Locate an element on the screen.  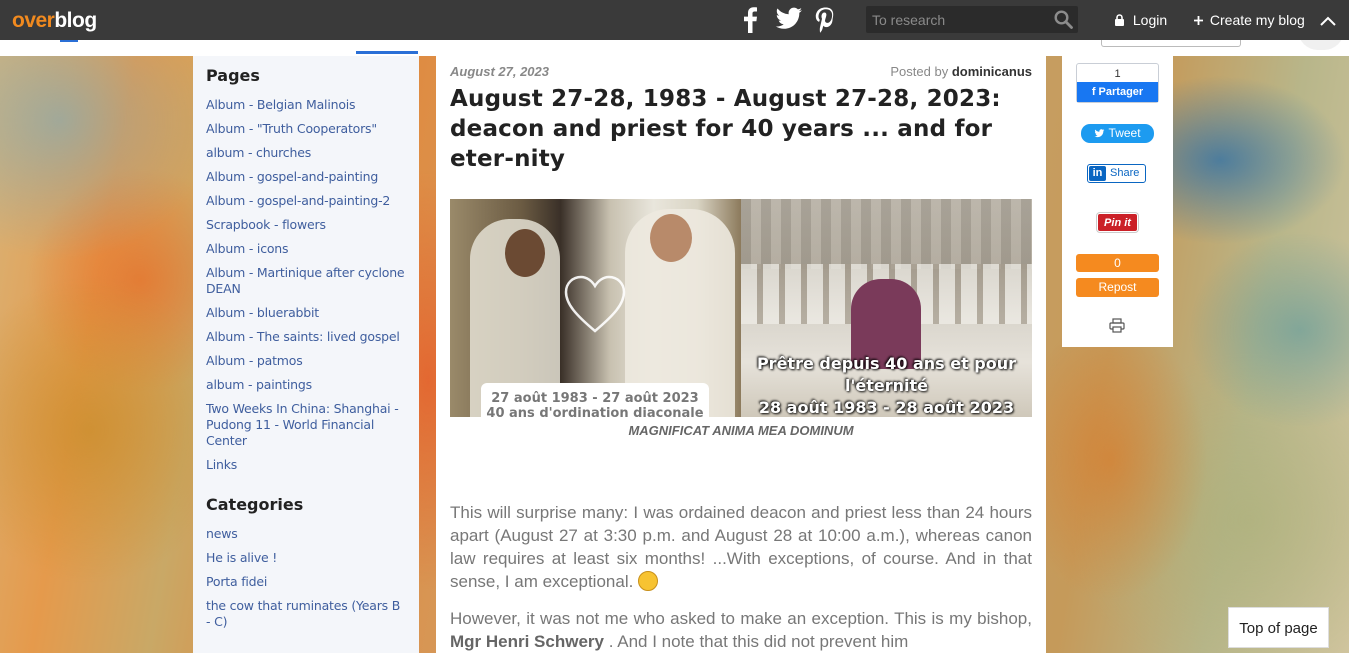
page-link: Album - The saints: lived gospel is located at coordinates (306, 337).